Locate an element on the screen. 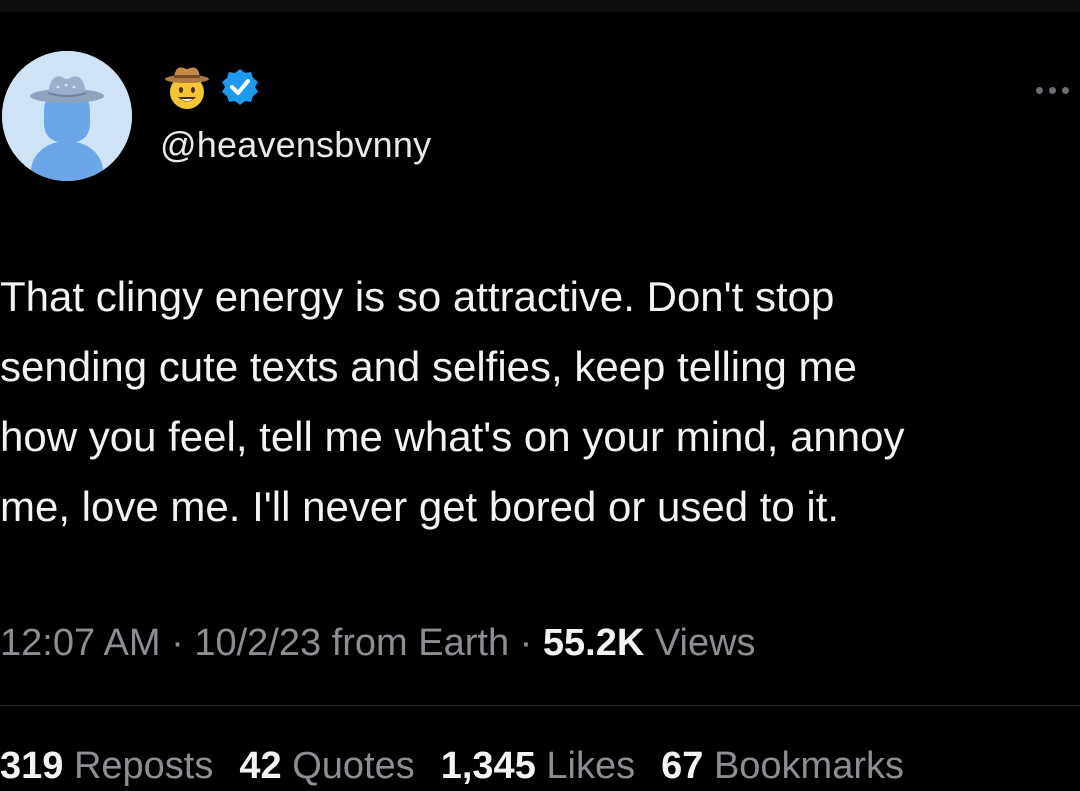 The height and width of the screenshot is (791, 1080). tweet-date: 10/2/23 is located at coordinates (257, 643).